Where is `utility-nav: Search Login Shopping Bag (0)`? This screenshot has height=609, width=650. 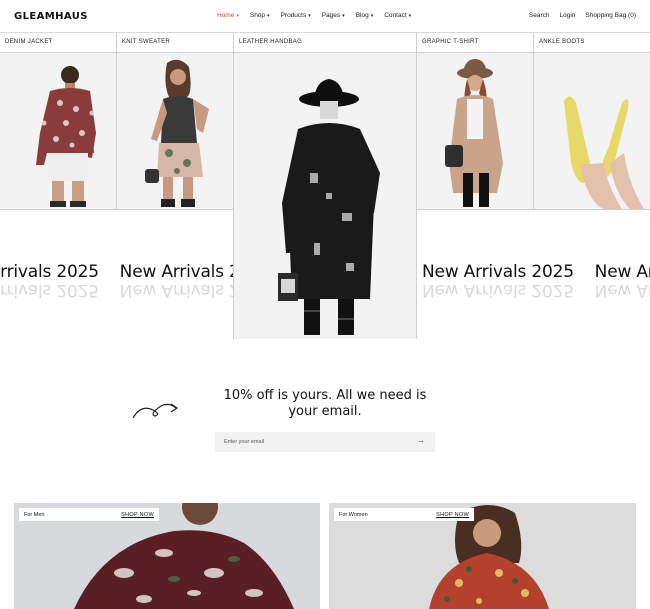 utility-nav: Search Login Shopping Bag (0) is located at coordinates (582, 15).